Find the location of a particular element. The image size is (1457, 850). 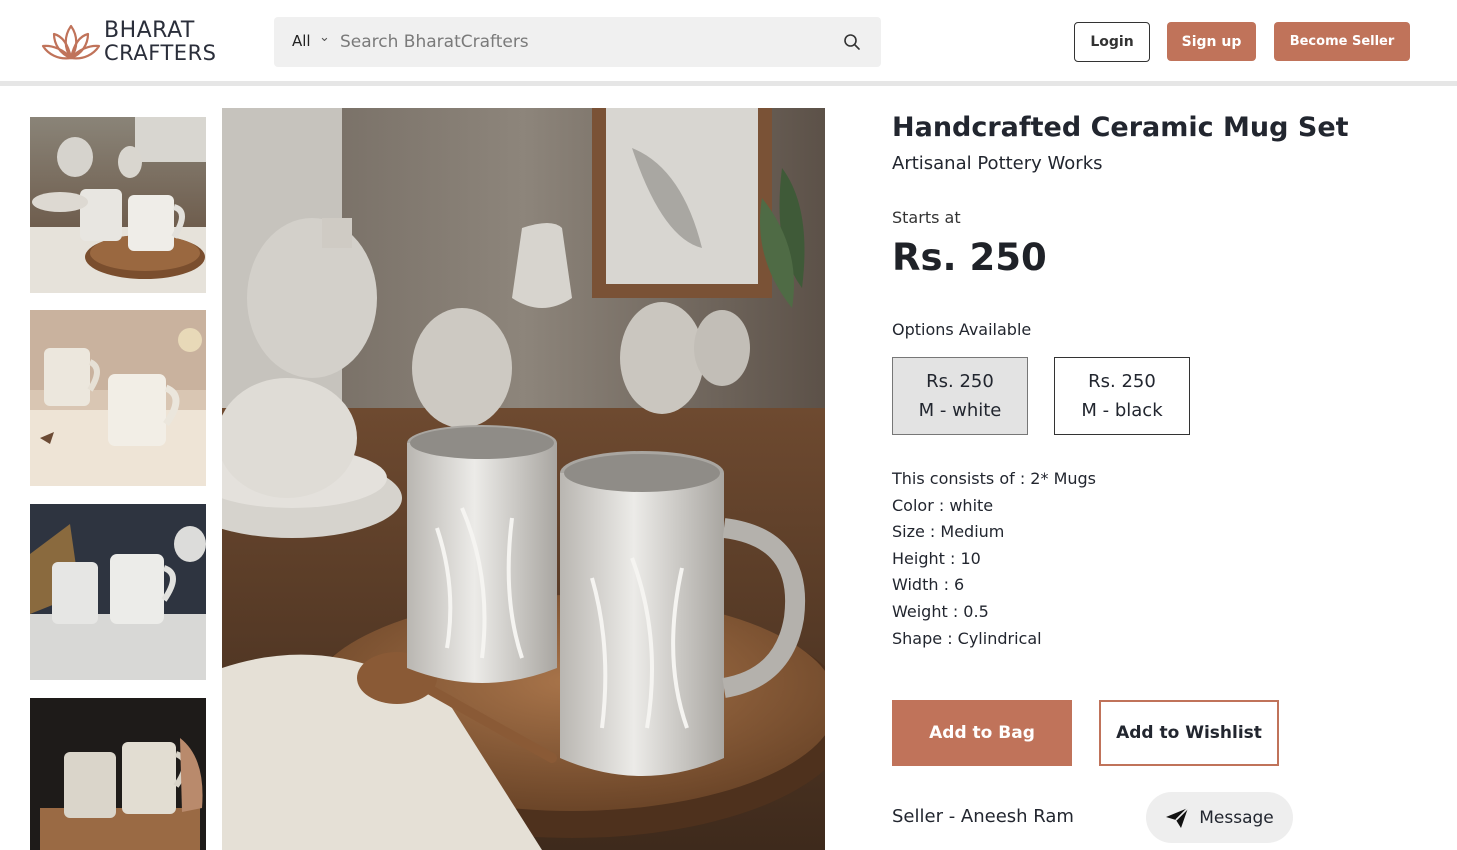

chevron-down-icon: ⌄ is located at coordinates (324, 37).